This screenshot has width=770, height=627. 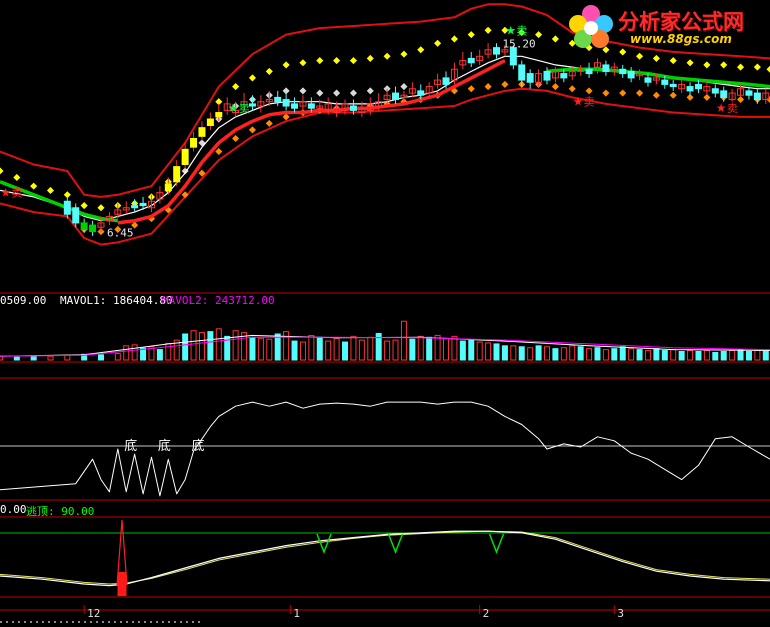 I want to click on panel4-value: 0.00, so click(x=13, y=509).